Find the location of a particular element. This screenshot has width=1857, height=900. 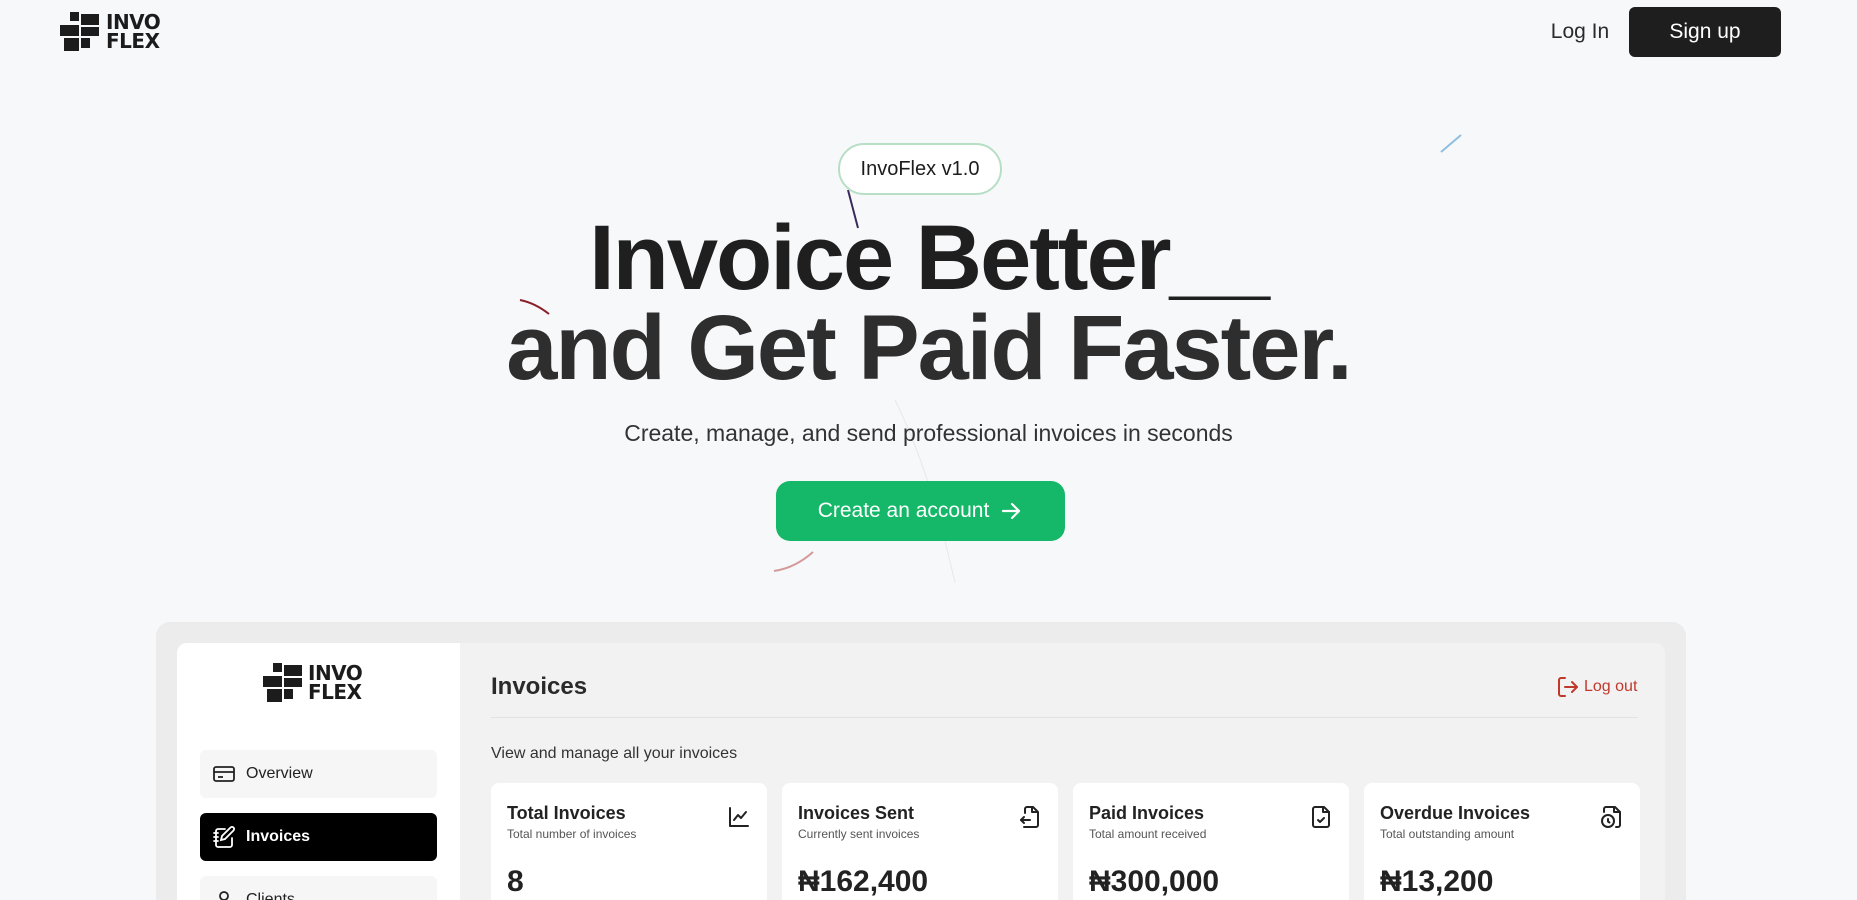

logout-icon is located at coordinates (1568, 687).